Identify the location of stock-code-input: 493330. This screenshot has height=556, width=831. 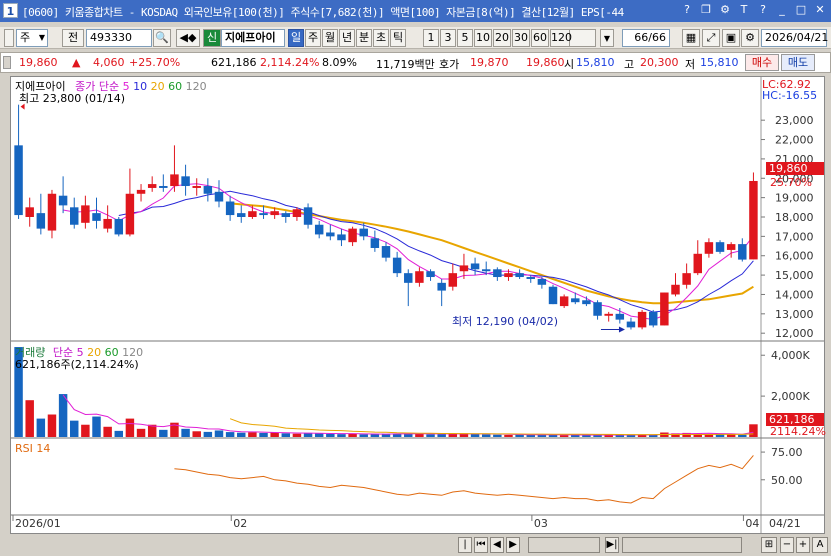
(119, 38).